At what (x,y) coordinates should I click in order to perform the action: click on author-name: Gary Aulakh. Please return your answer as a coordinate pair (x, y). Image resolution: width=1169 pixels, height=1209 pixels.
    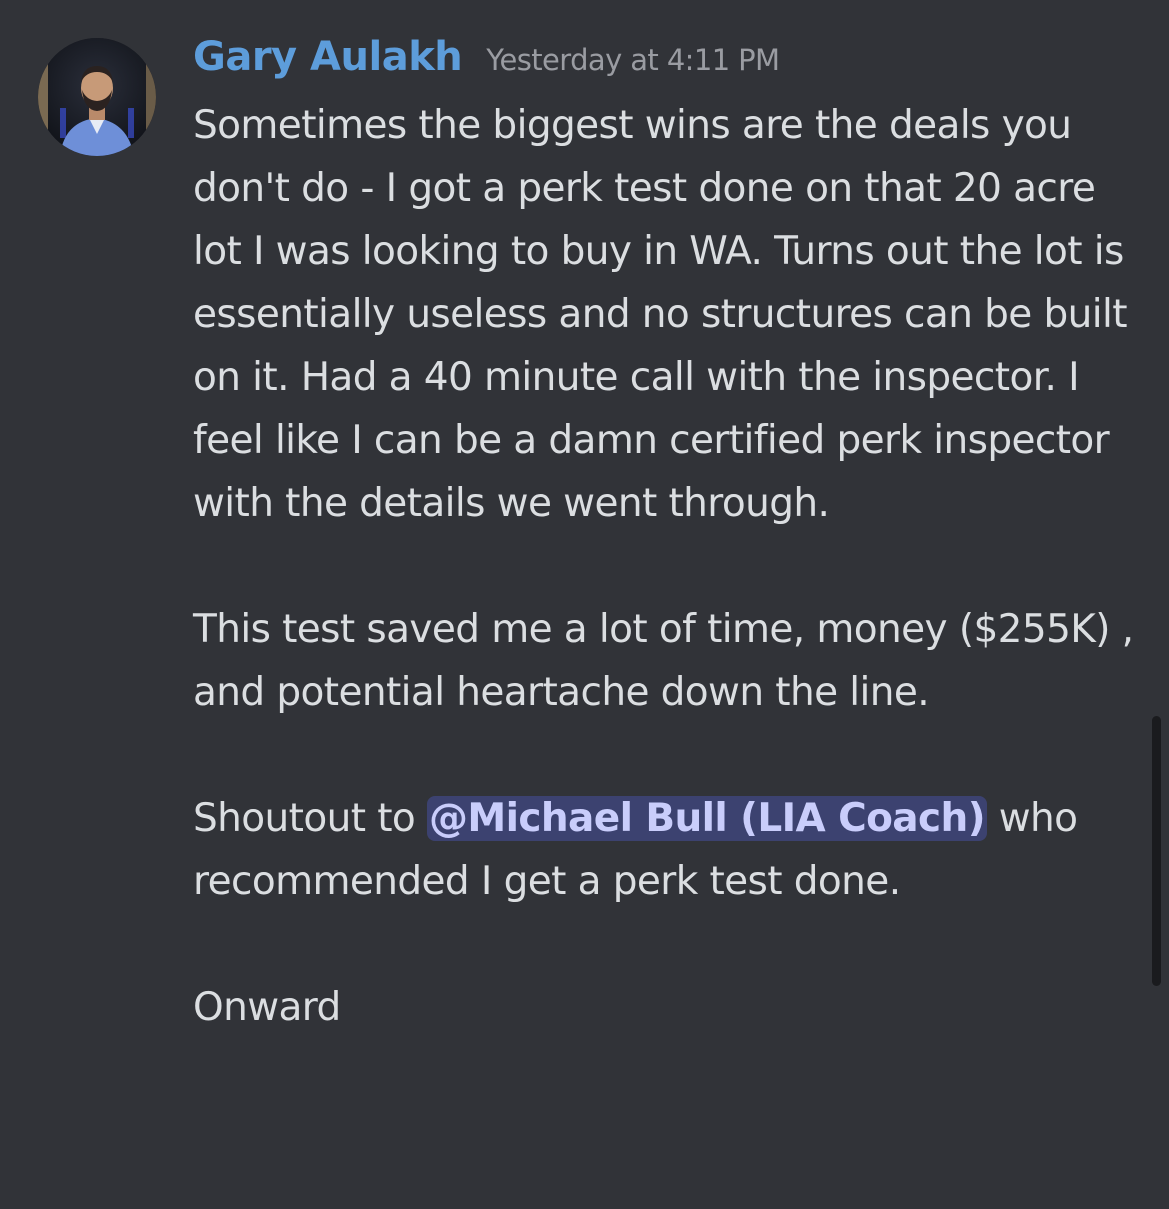
    Looking at the image, I should click on (328, 57).